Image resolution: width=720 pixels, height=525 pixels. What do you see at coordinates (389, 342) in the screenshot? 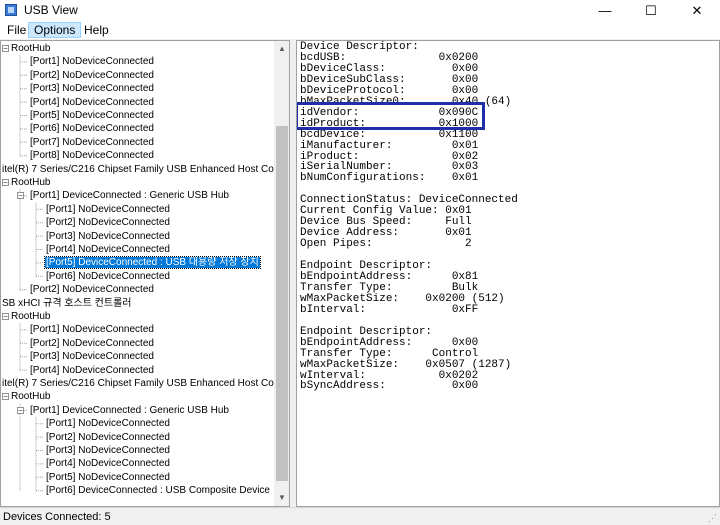
I see `descriptor-line: bEndpointAddress: 0x00` at bounding box center [389, 342].